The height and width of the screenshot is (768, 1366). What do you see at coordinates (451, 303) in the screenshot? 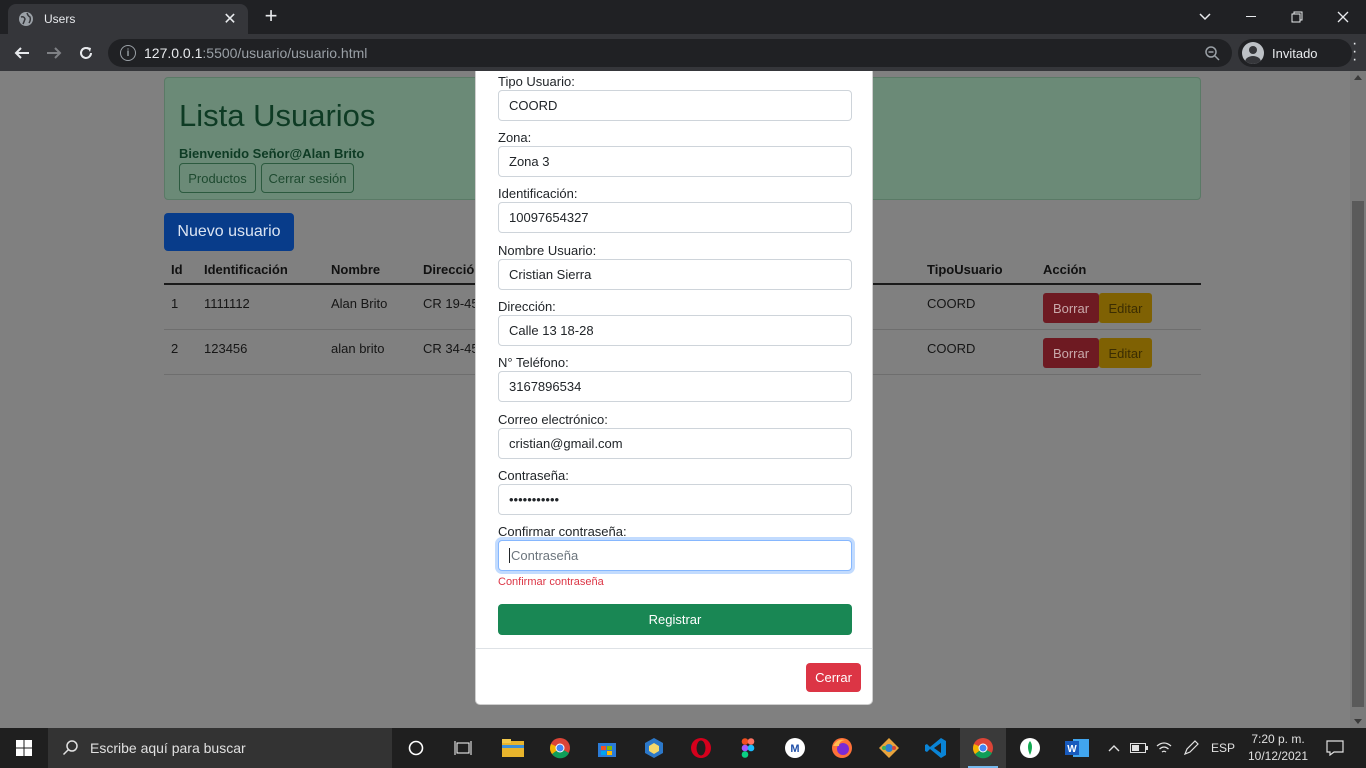
I see `cell-direccion: CR 19-45` at bounding box center [451, 303].